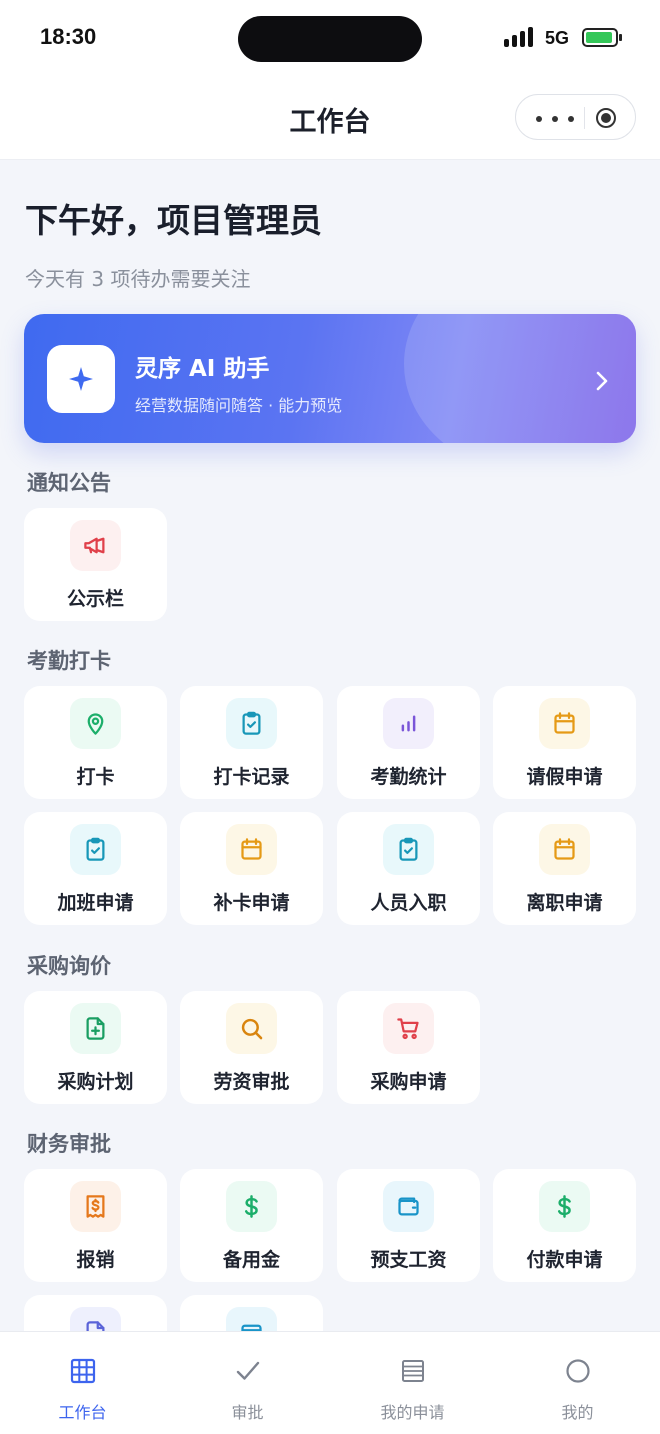 The image size is (660, 1434). What do you see at coordinates (82, 1412) in the screenshot?
I see `tab-label: 工作台` at bounding box center [82, 1412].